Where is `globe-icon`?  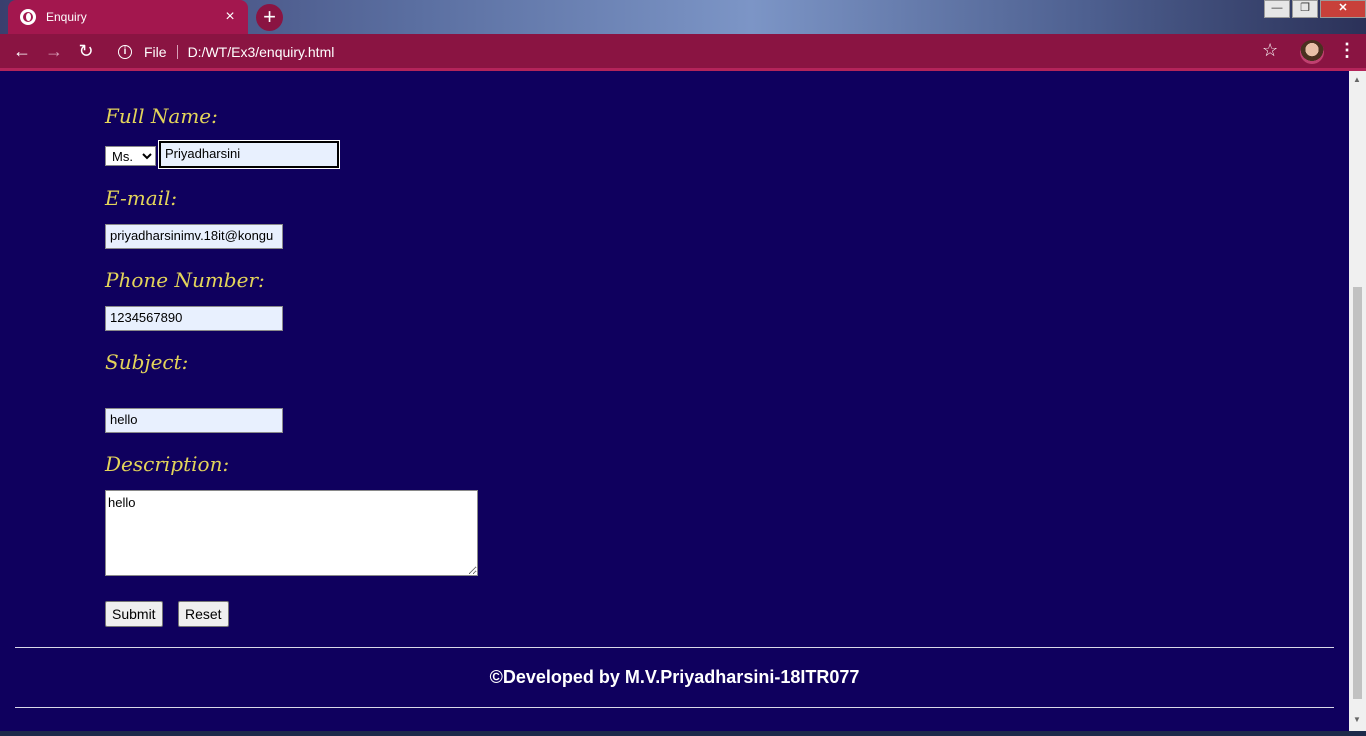
globe-icon is located at coordinates (28, 17).